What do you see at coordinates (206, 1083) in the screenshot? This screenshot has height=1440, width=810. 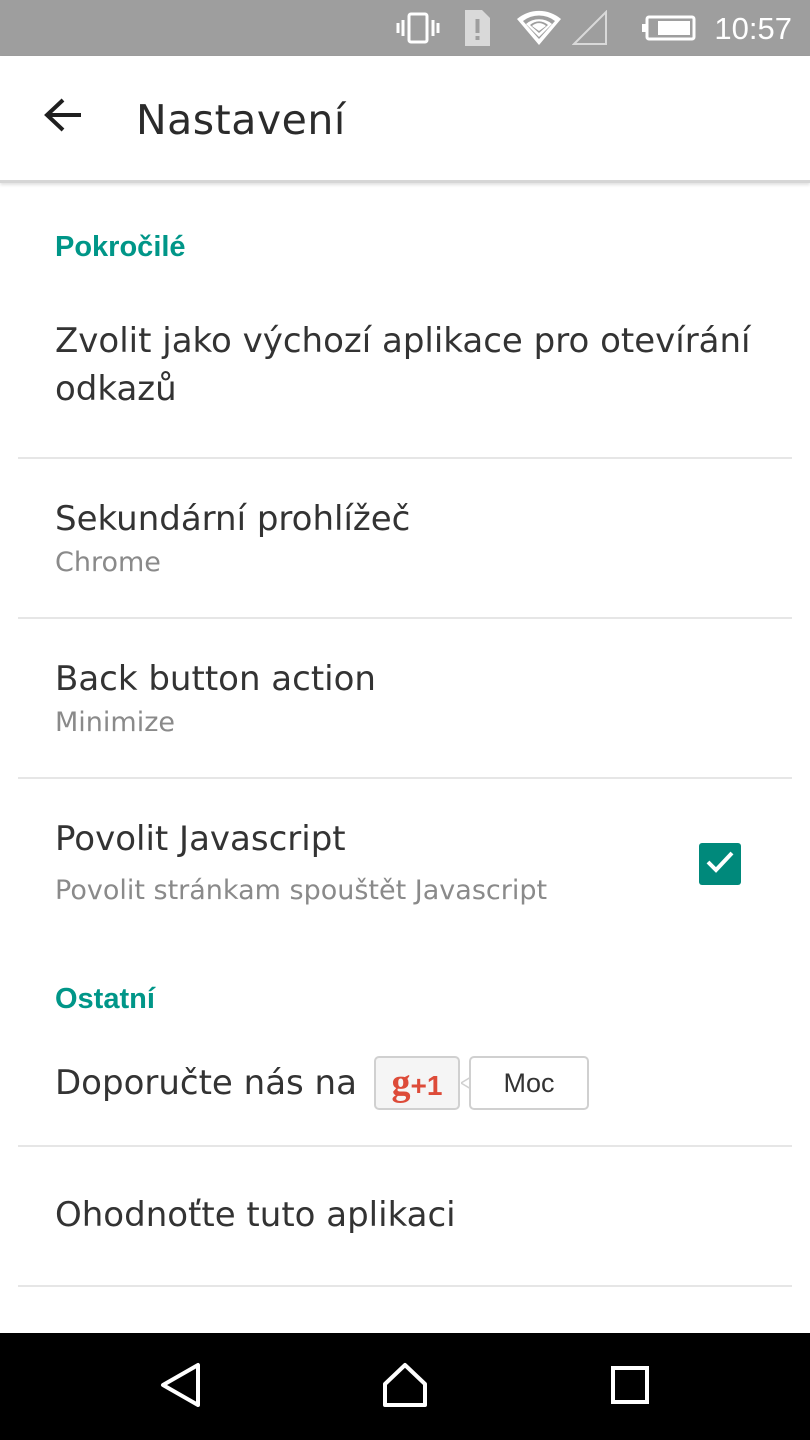 I see `pref-recommend-title: Doporučte nás na` at bounding box center [206, 1083].